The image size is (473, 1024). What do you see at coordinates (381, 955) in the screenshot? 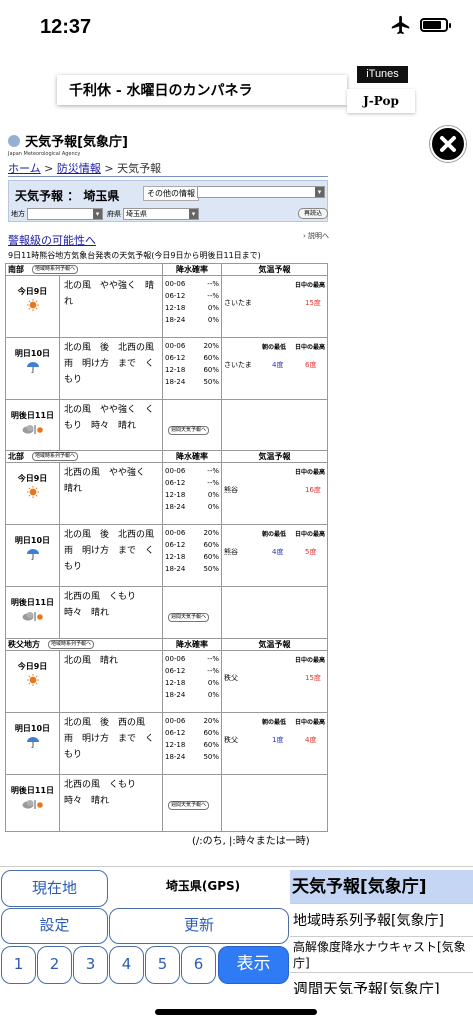
I see `source-item-nowcast: 高解像度降水ナウキャスト[気象庁]` at bounding box center [381, 955].